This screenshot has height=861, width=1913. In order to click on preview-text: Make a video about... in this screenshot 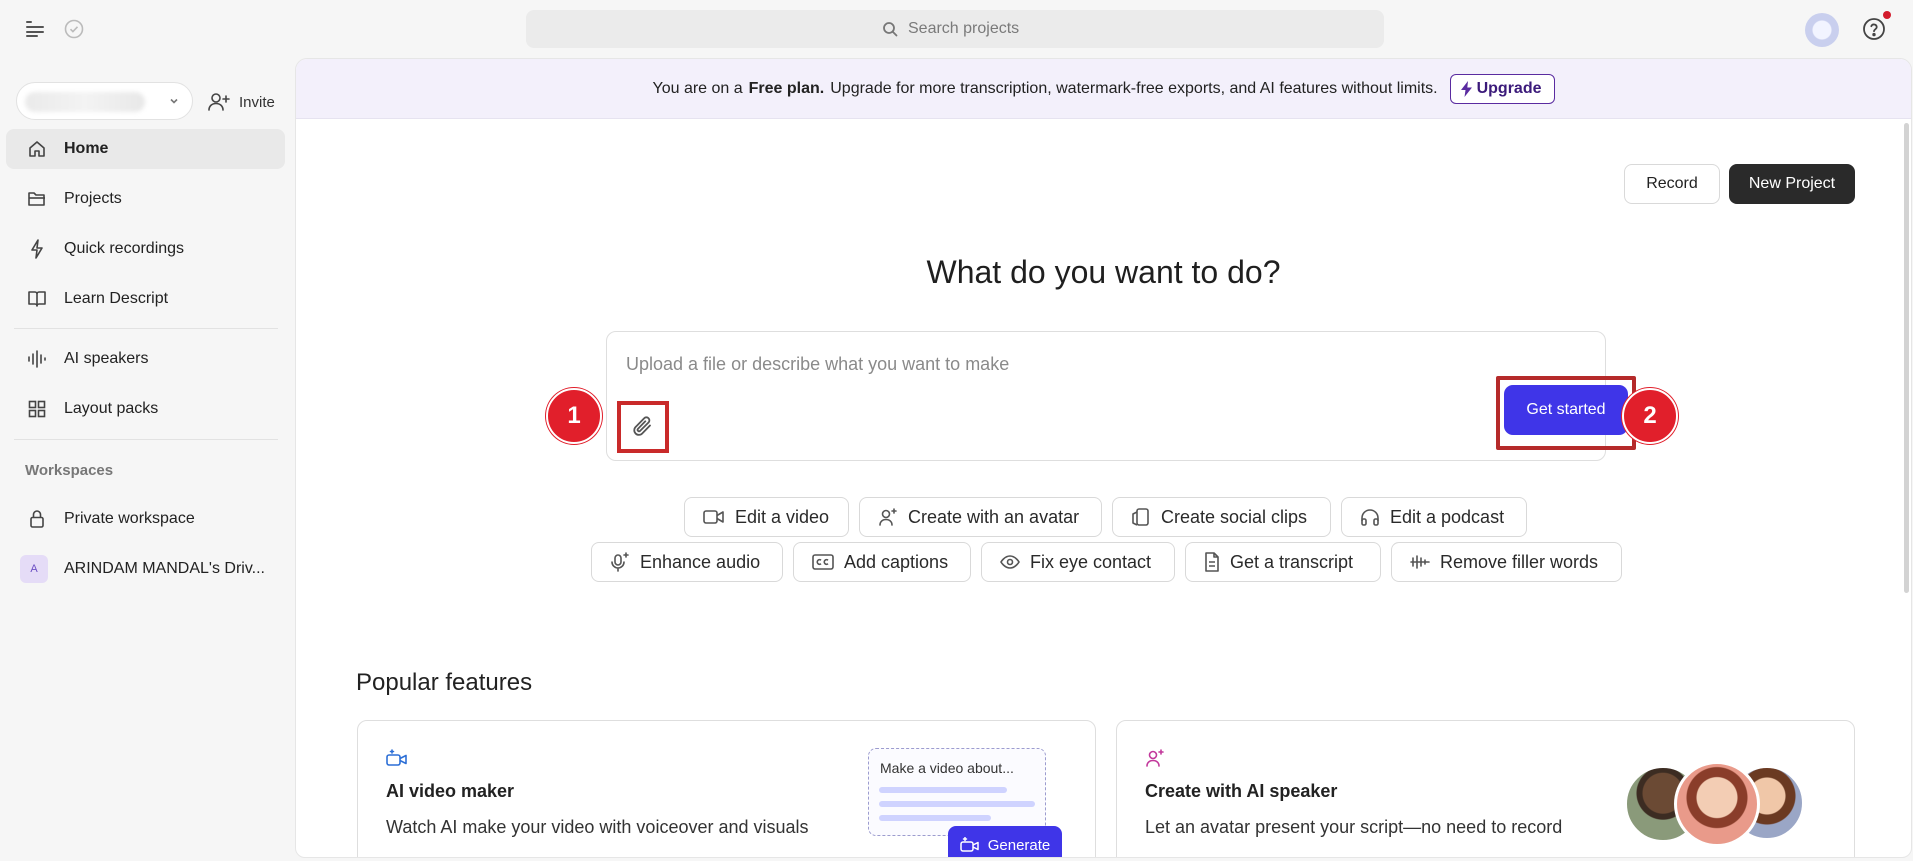, I will do `click(947, 768)`.